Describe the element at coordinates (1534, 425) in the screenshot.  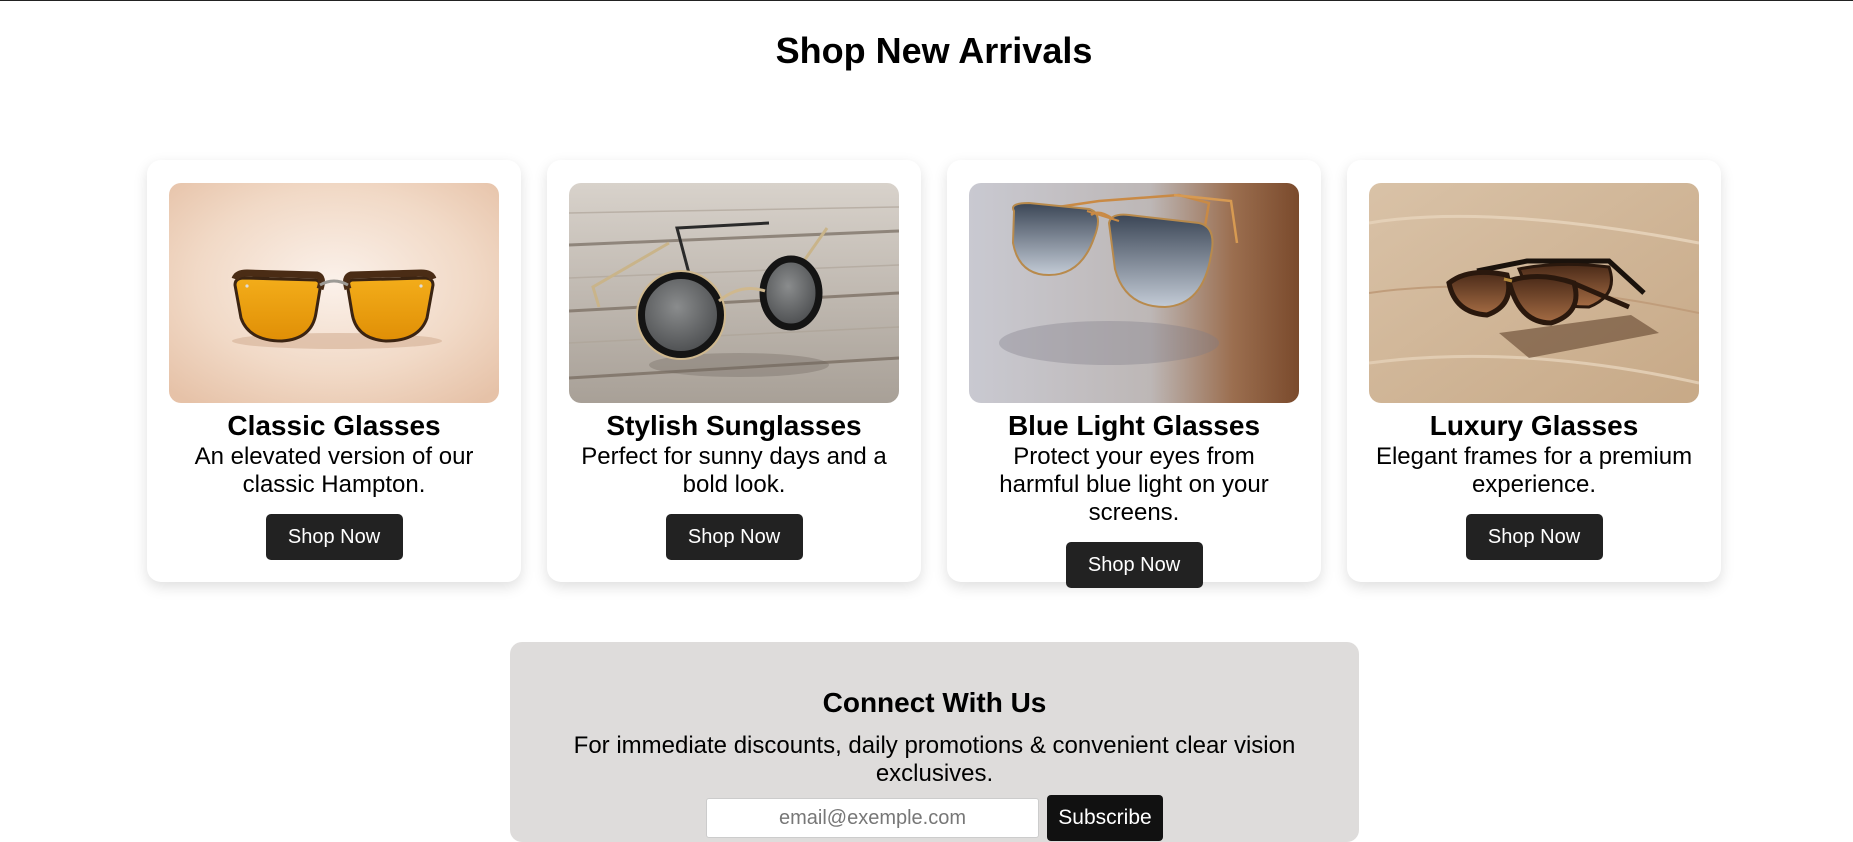
I see `product-title: Luxury Glasses` at that location.